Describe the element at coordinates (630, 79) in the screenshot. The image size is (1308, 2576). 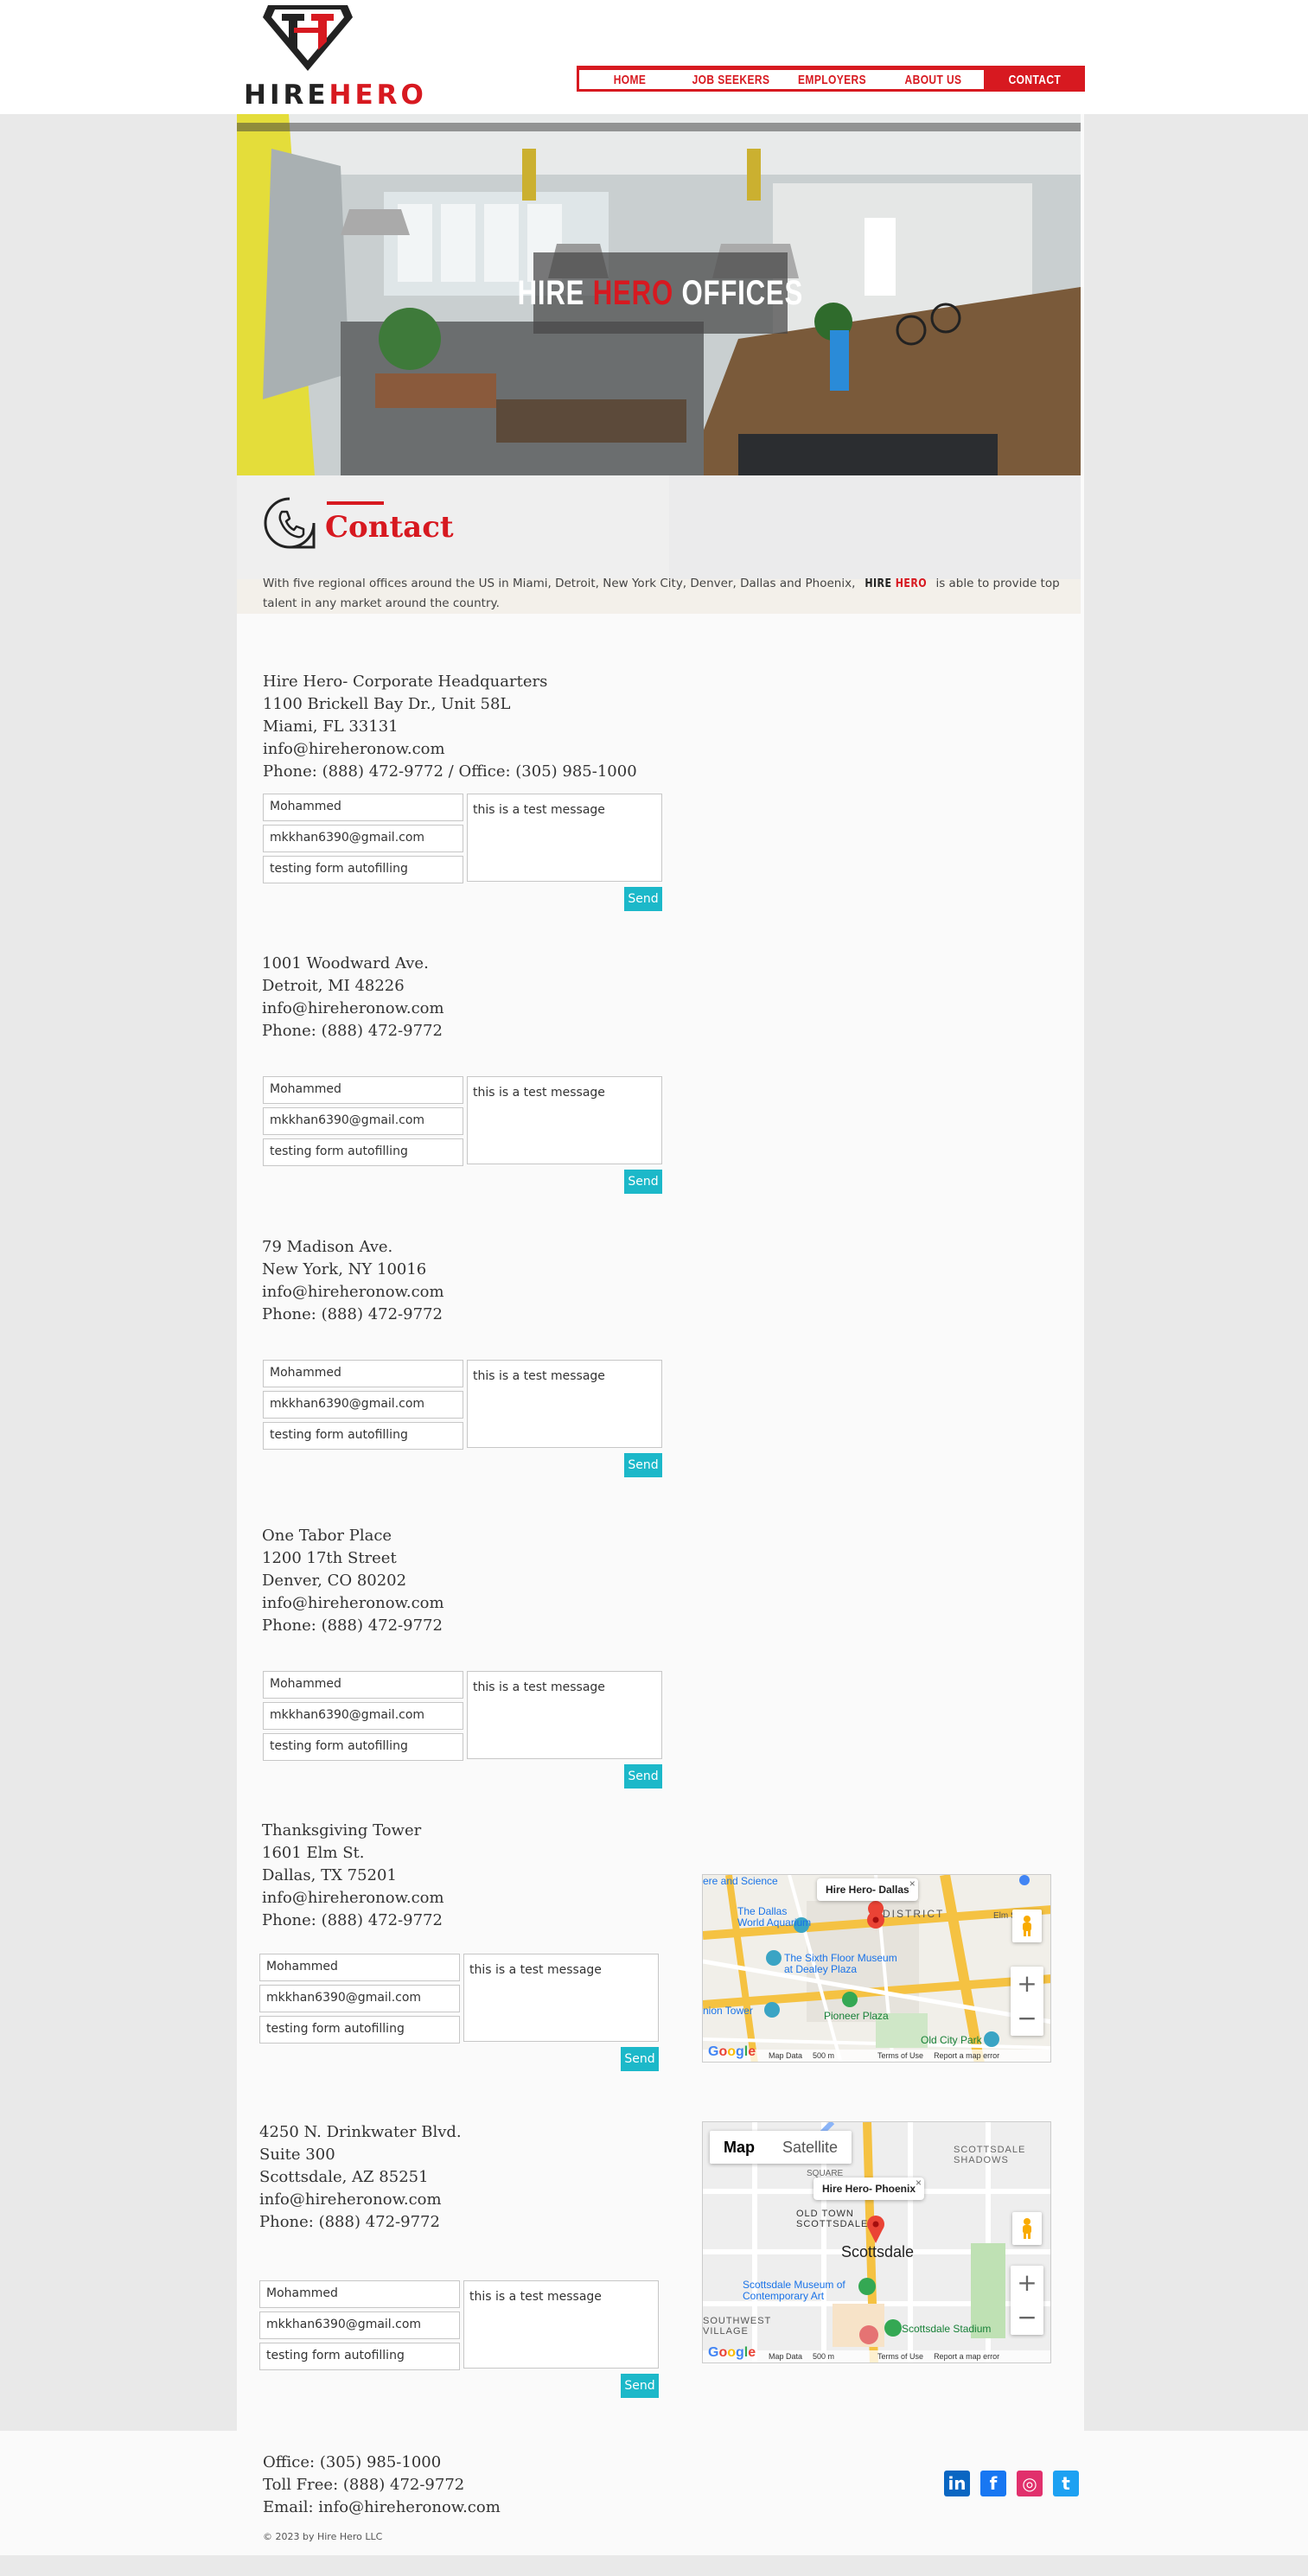
I see `nav-home: HOME` at that location.